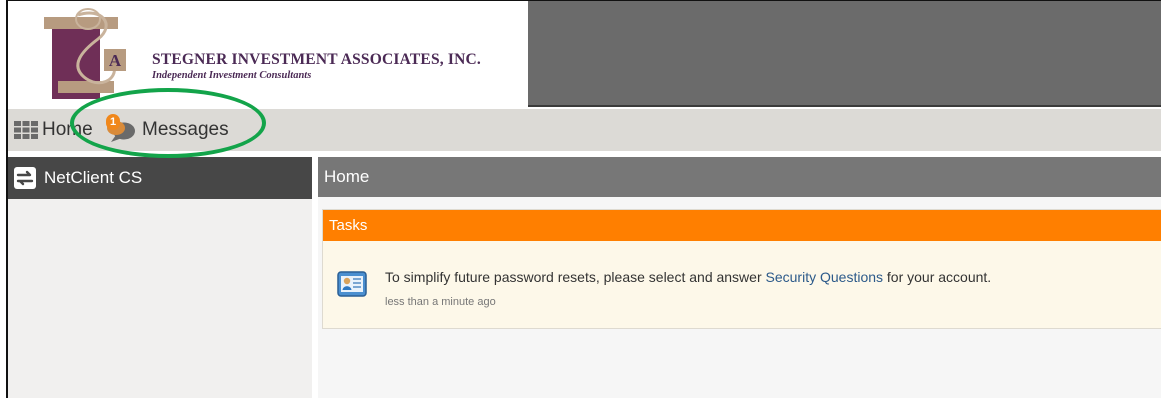 Image resolution: width=1161 pixels, height=398 pixels. I want to click on task-timestamp: less than a minute ago, so click(440, 302).